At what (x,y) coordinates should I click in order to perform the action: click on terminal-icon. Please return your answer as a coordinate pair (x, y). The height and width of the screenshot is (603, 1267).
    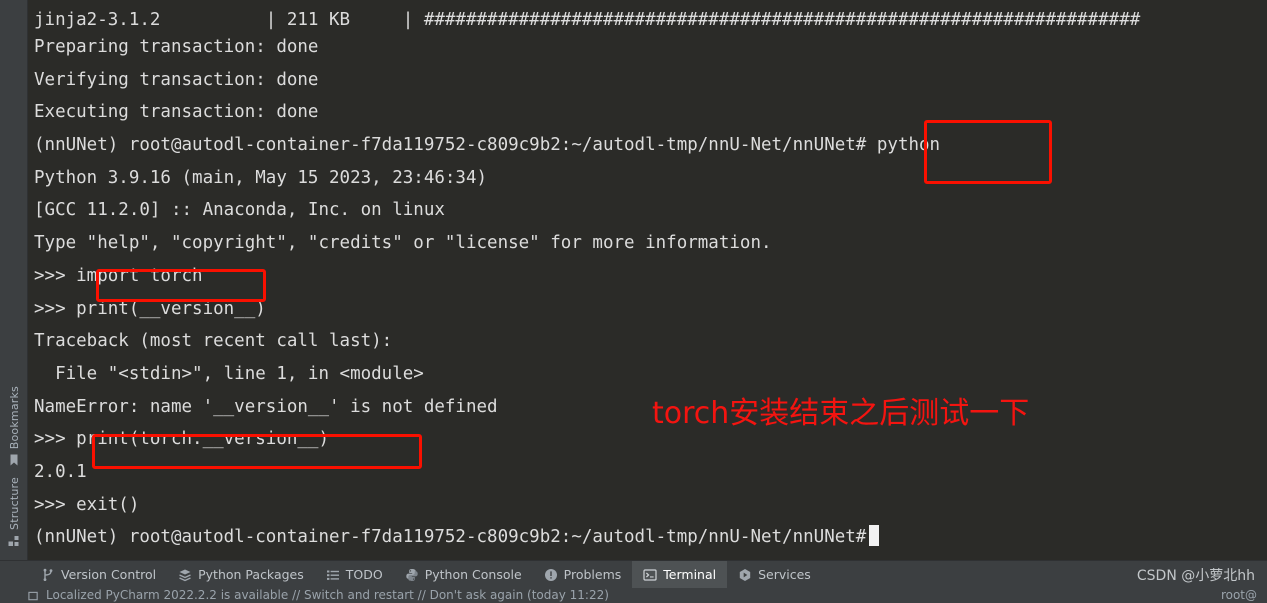
    Looking at the image, I should click on (650, 575).